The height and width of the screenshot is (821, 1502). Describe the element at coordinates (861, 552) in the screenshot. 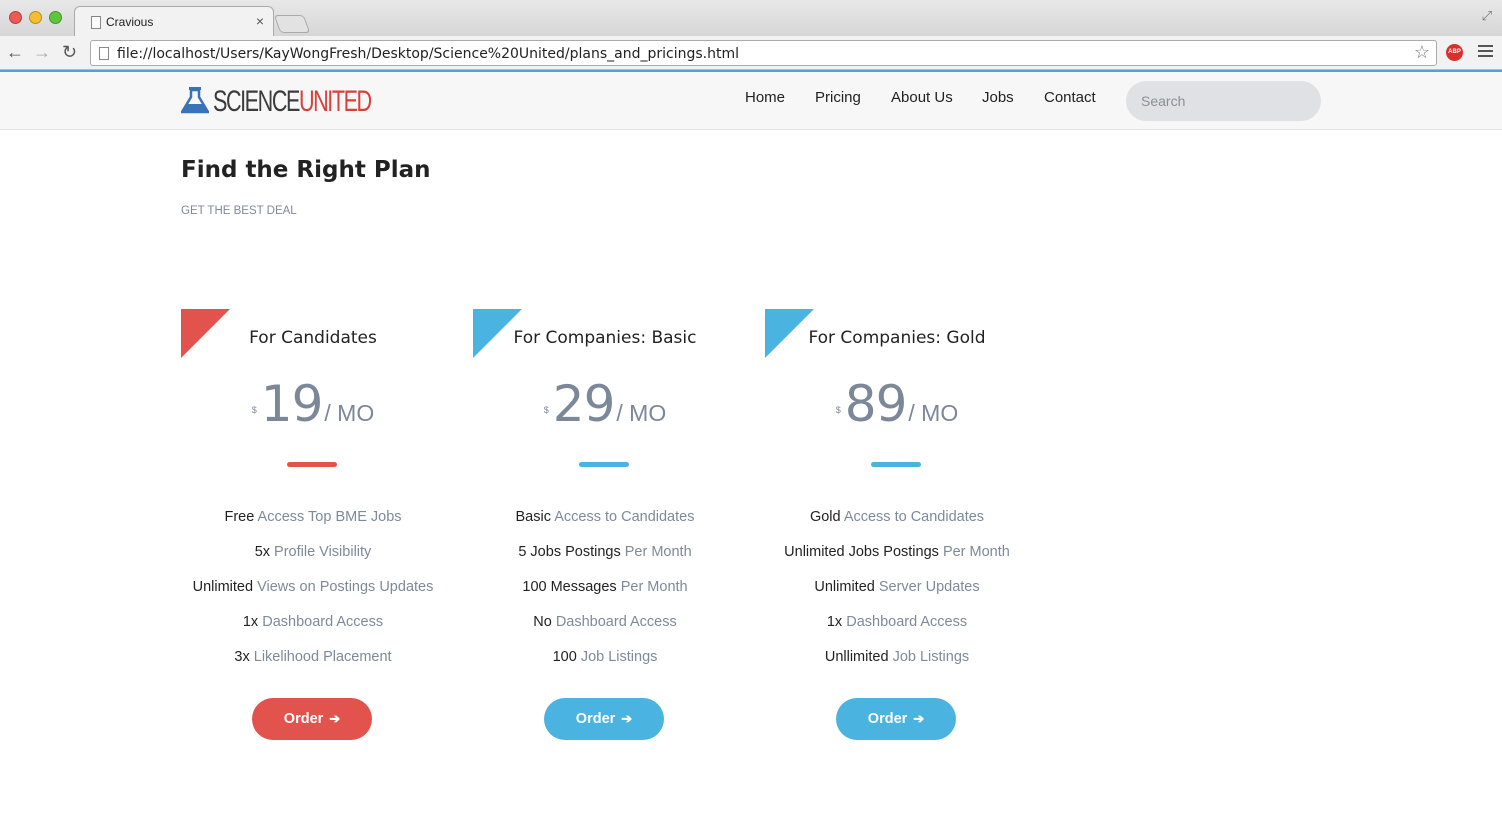

I see `feature-strong: Unlimited Jobs Postings` at that location.